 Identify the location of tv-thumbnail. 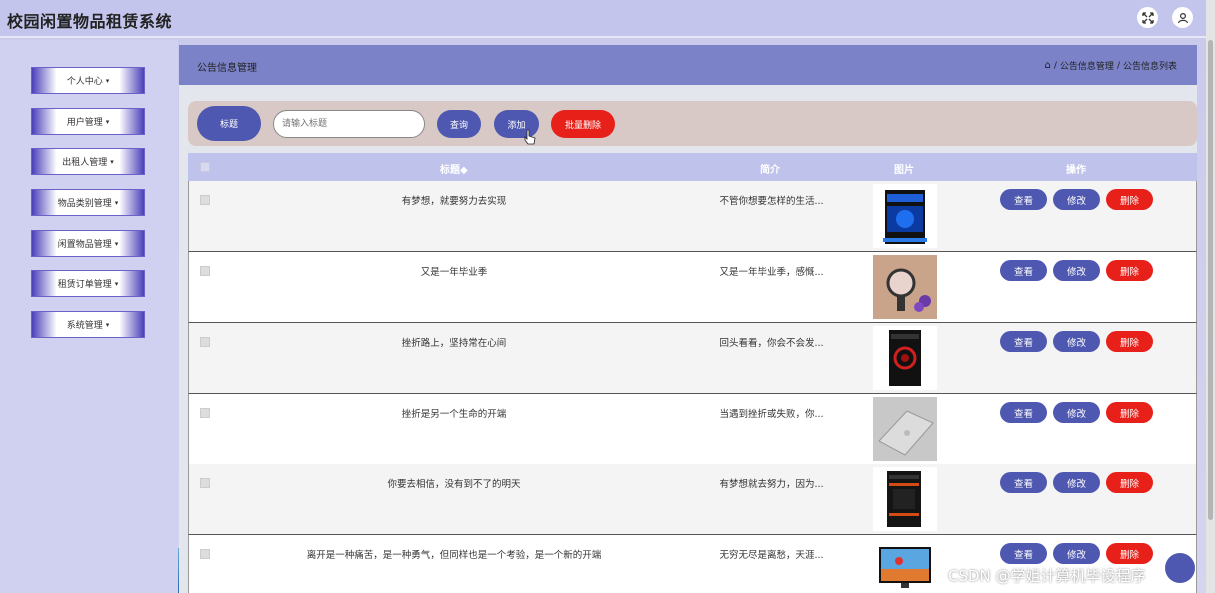
(905, 565).